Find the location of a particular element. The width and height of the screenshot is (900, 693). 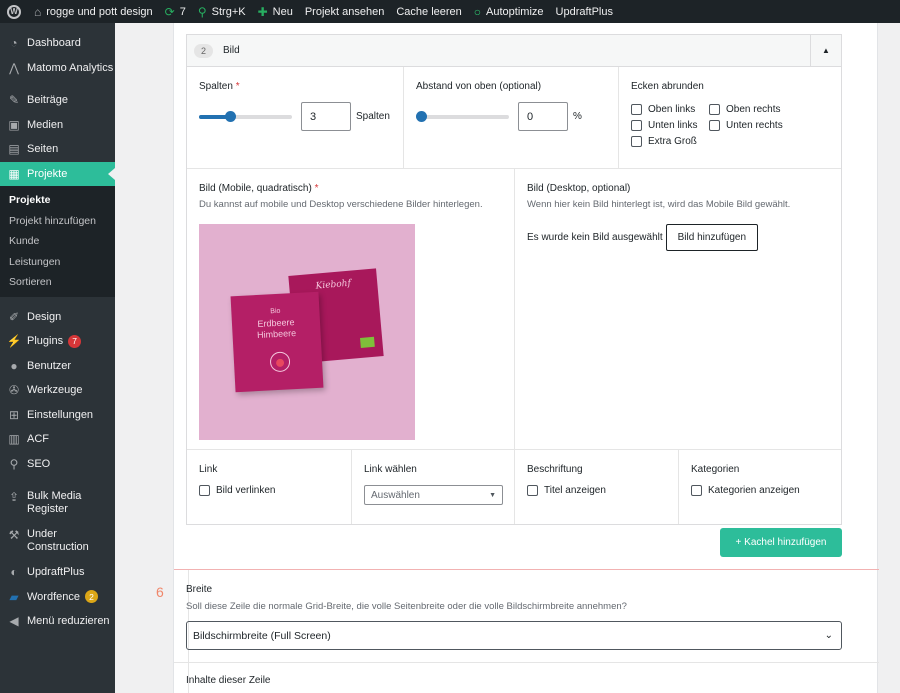

menu-pages: ▤ Seiten is located at coordinates (57, 149).